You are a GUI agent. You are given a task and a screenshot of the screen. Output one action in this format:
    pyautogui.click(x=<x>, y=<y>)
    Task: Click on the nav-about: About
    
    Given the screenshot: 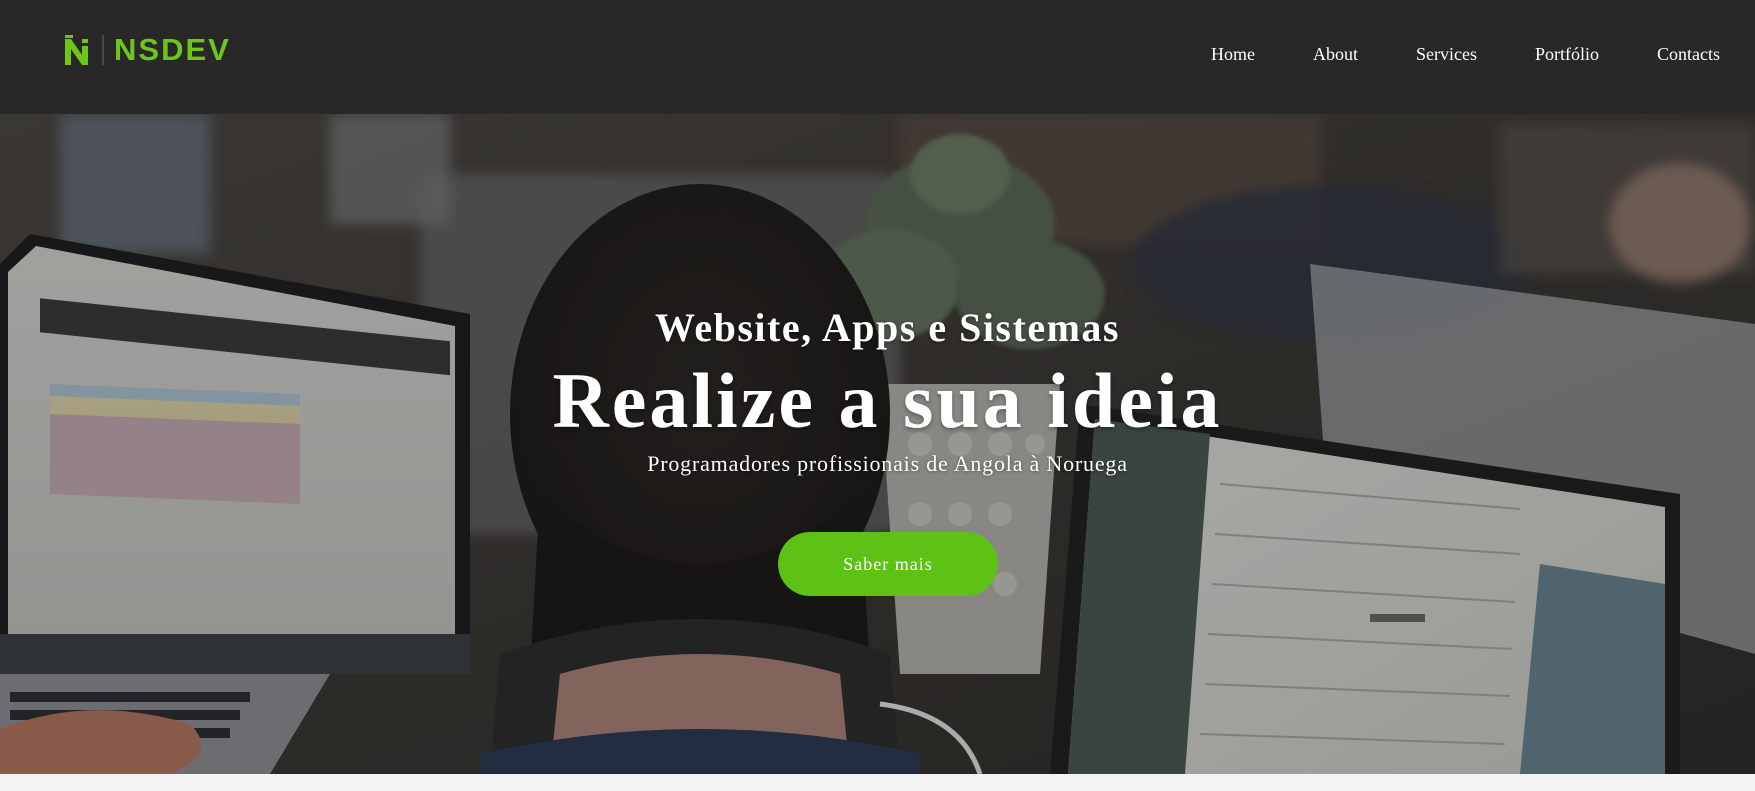 What is the action you would take?
    pyautogui.click(x=1335, y=54)
    